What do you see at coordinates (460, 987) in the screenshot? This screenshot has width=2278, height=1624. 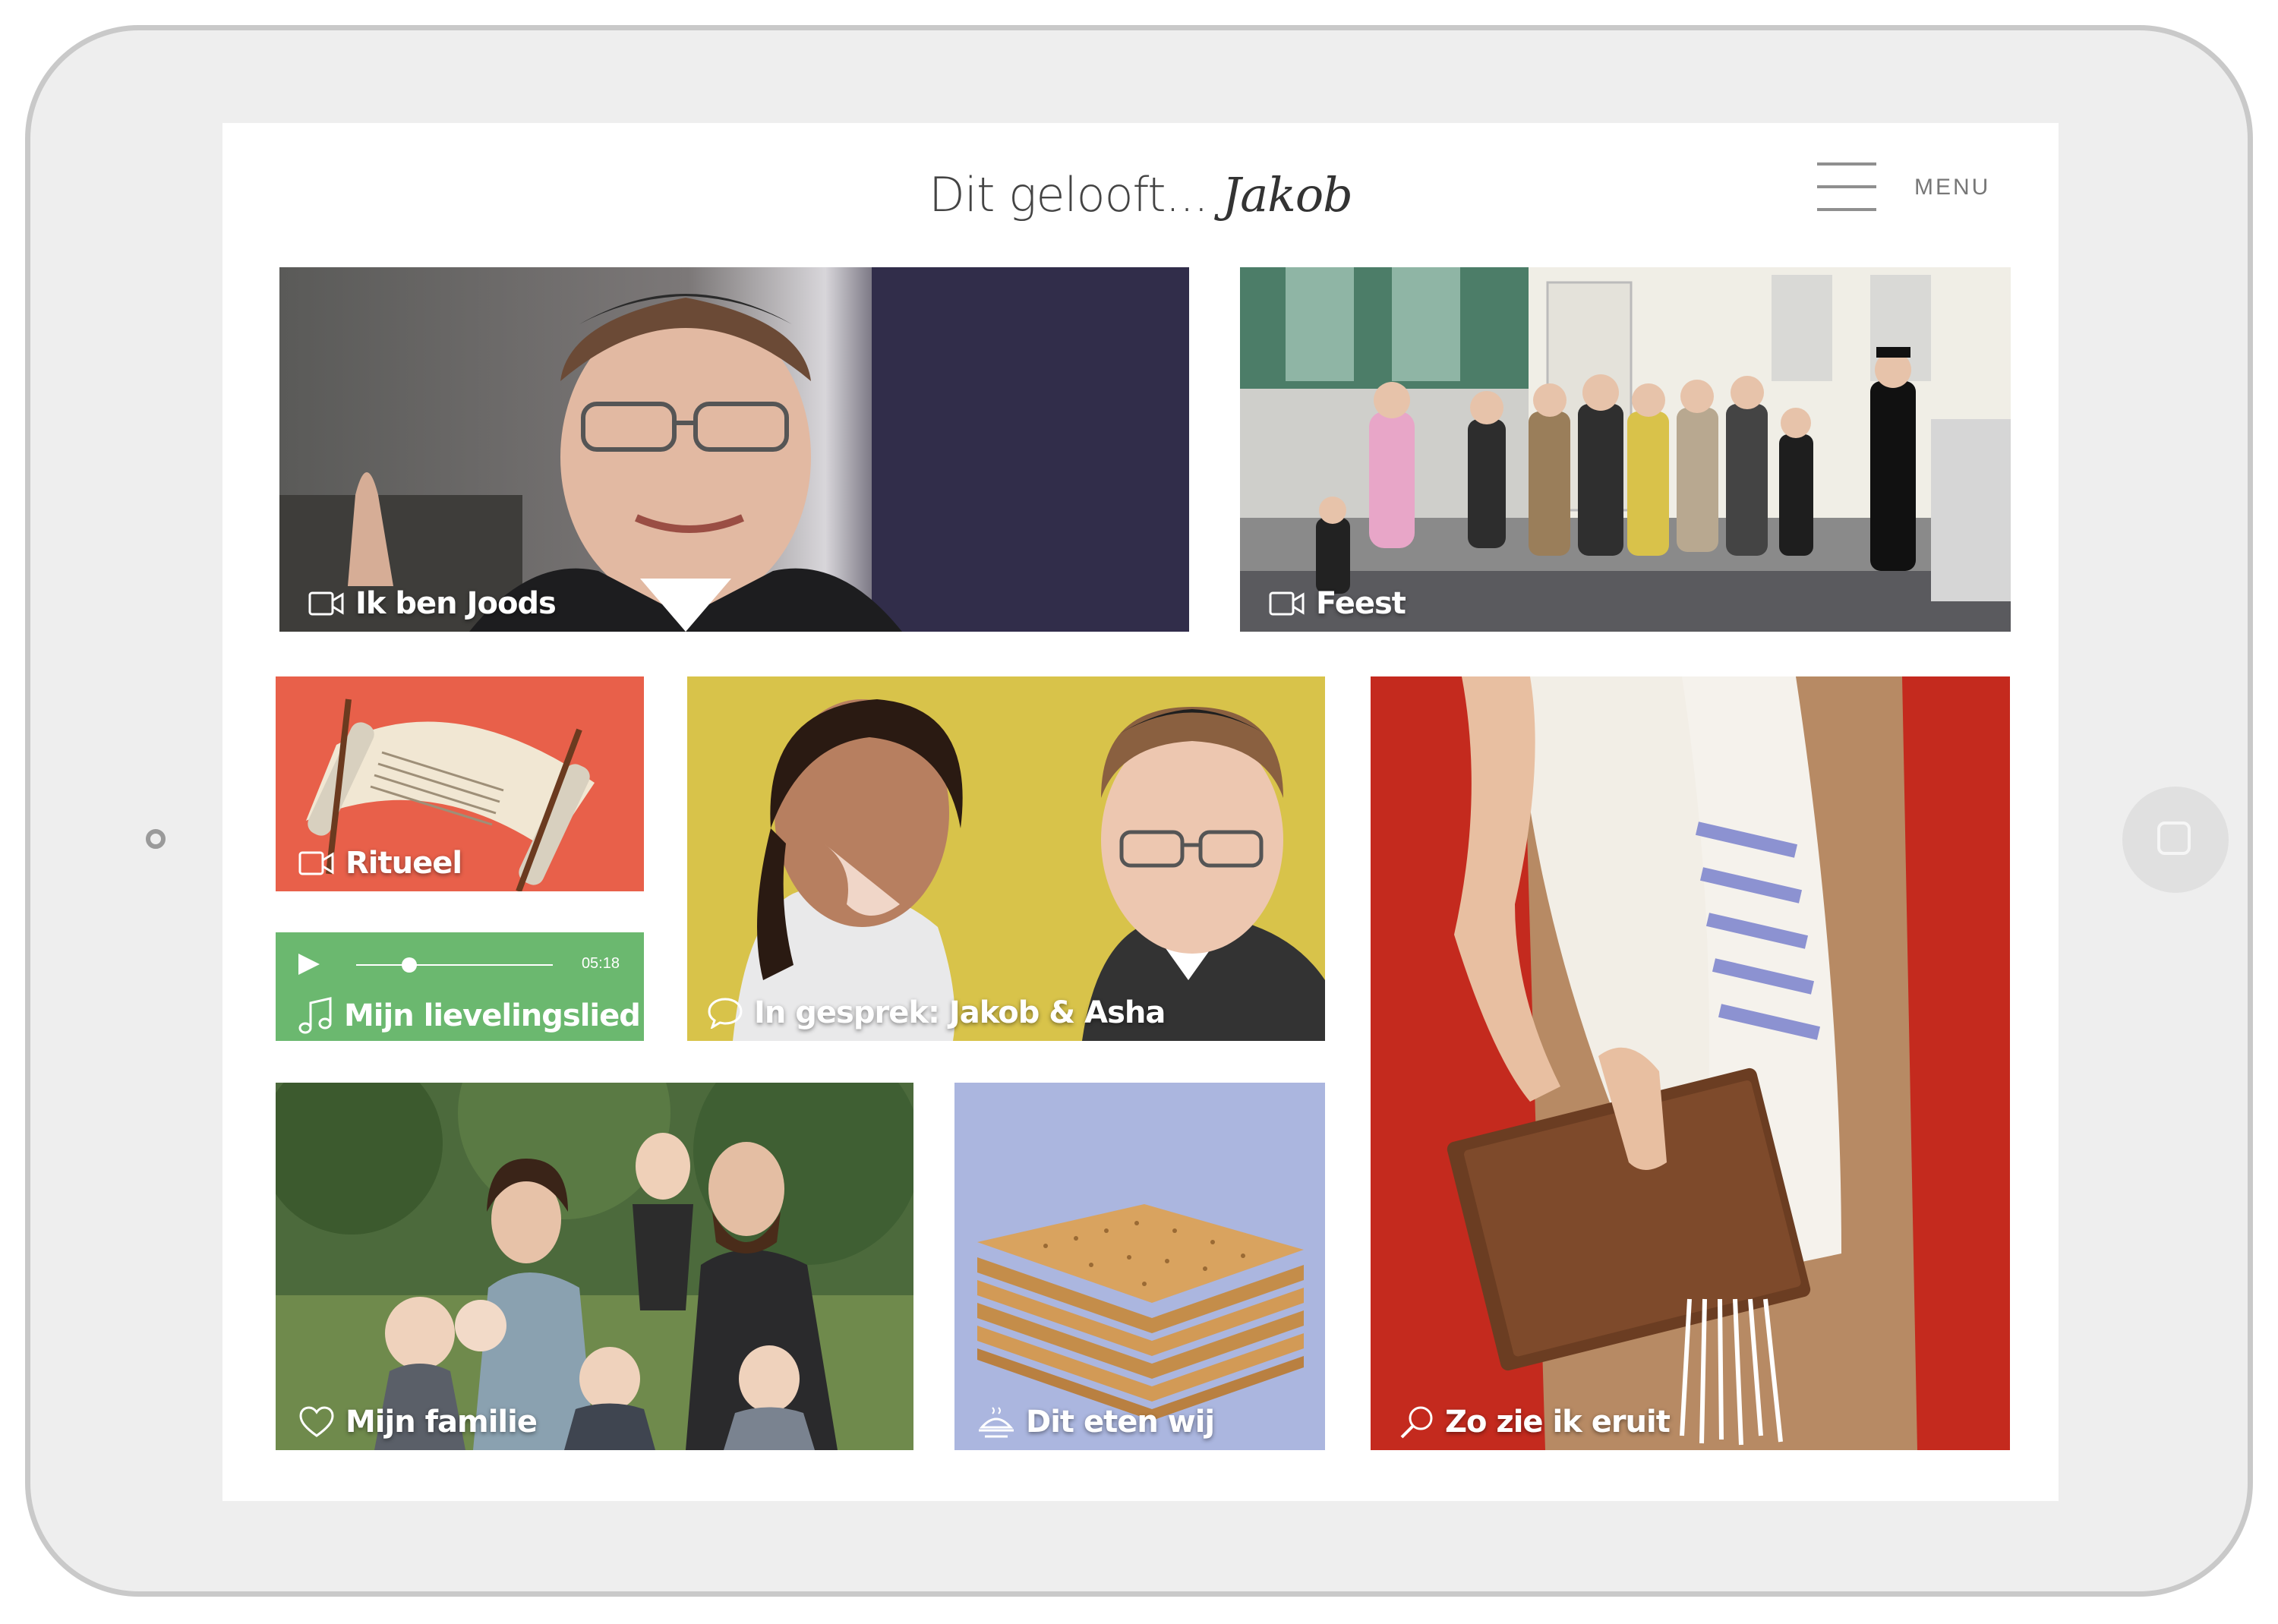 I see `tile-mijn-lievelingslied: 05:18 Mijn lievelingslied` at bounding box center [460, 987].